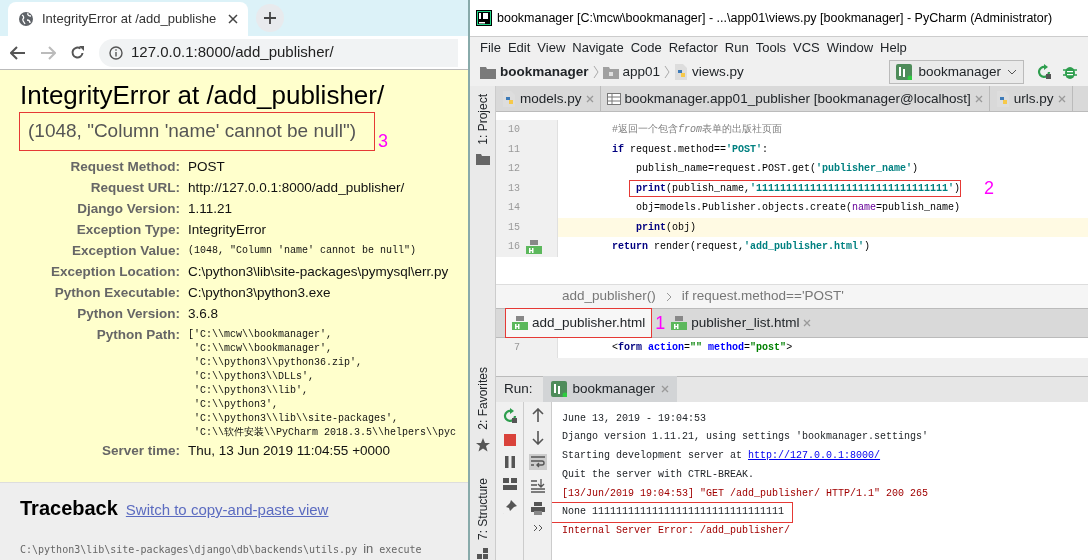 This screenshot has width=1088, height=560. Describe the element at coordinates (117, 292) in the screenshot. I see `field-label: Python Executable:` at that location.